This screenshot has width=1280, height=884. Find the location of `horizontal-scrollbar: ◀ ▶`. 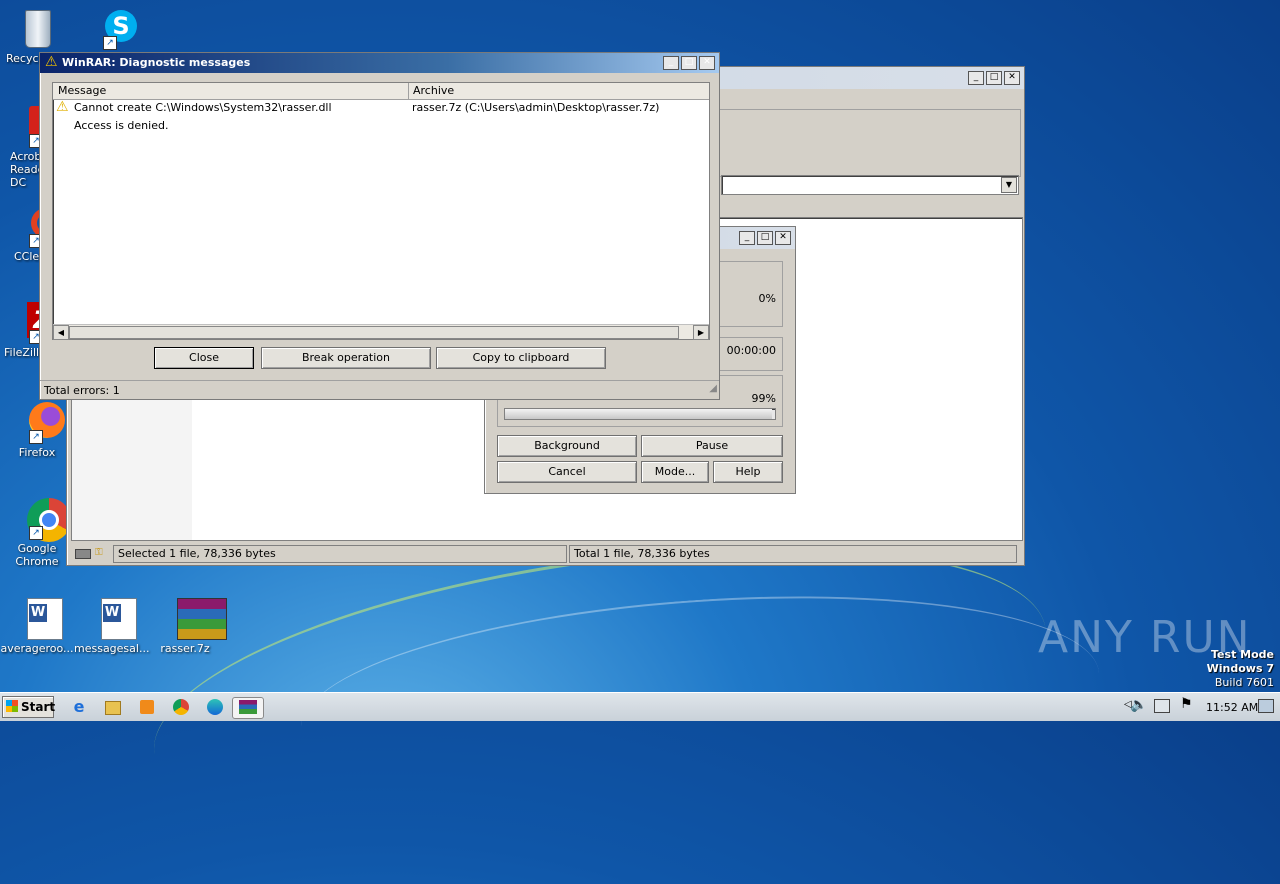

horizontal-scrollbar: ◀ ▶ is located at coordinates (381, 332).